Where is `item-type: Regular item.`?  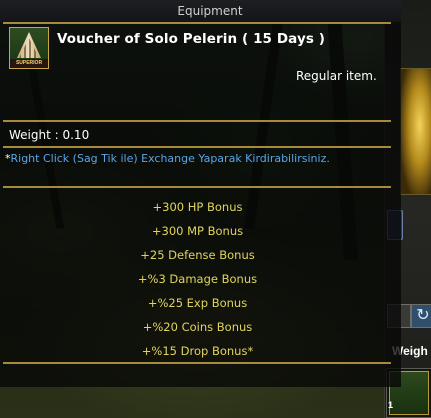 item-type: Regular item. is located at coordinates (336, 76).